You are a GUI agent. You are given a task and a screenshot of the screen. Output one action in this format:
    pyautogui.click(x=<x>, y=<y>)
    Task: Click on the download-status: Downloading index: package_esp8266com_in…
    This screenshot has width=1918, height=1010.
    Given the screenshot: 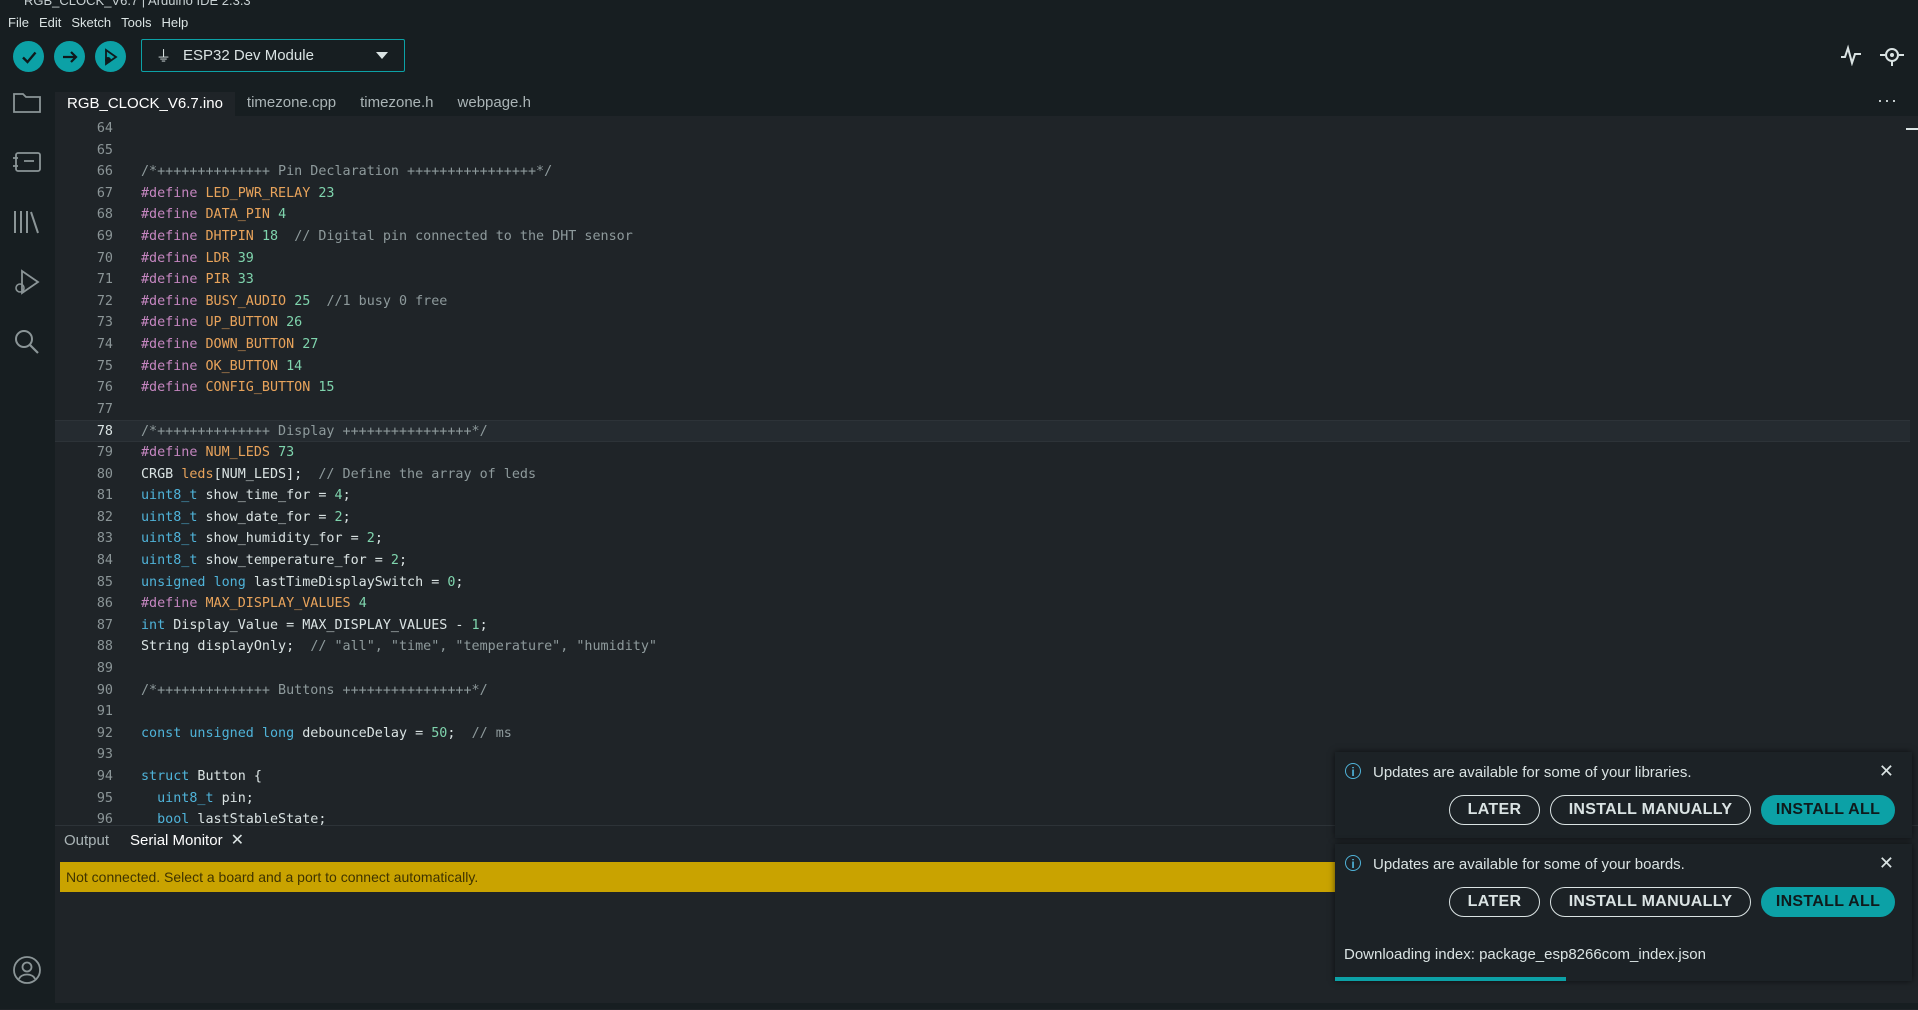 What is the action you would take?
    pyautogui.click(x=1525, y=954)
    